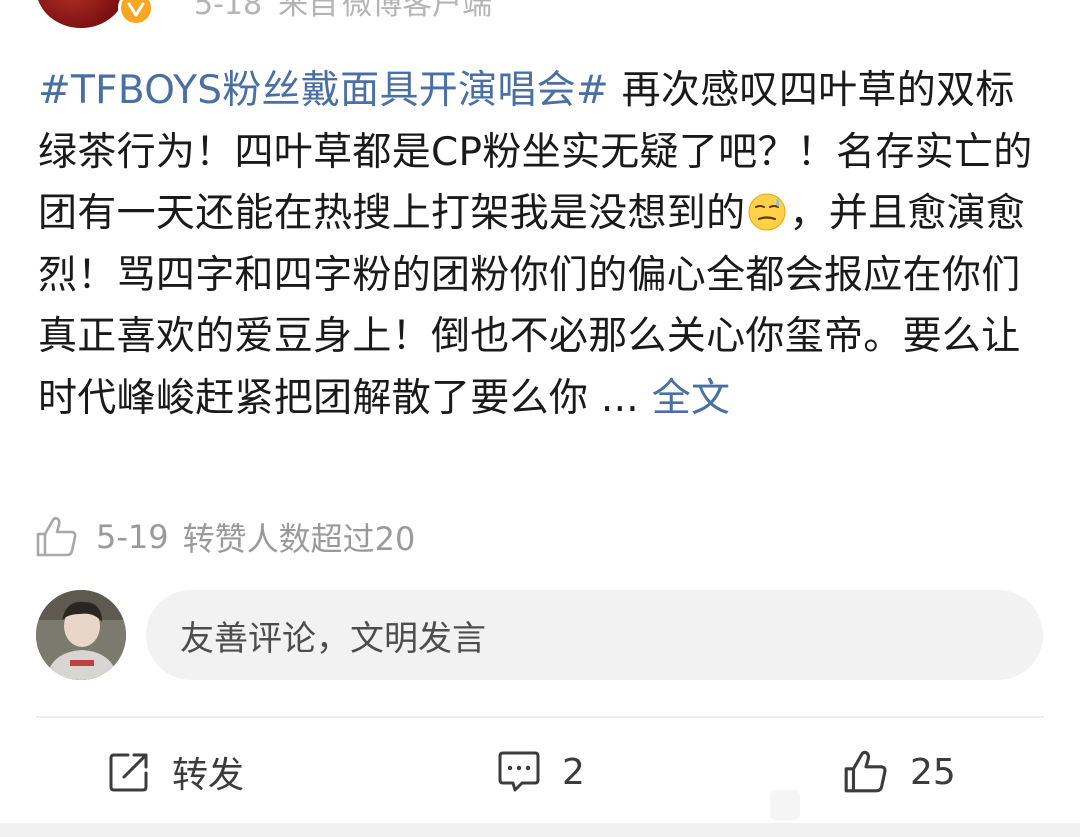 Image resolution: width=1080 pixels, height=837 pixels. What do you see at coordinates (308, 11) in the screenshot?
I see `post-source-prefix: 来自` at bounding box center [308, 11].